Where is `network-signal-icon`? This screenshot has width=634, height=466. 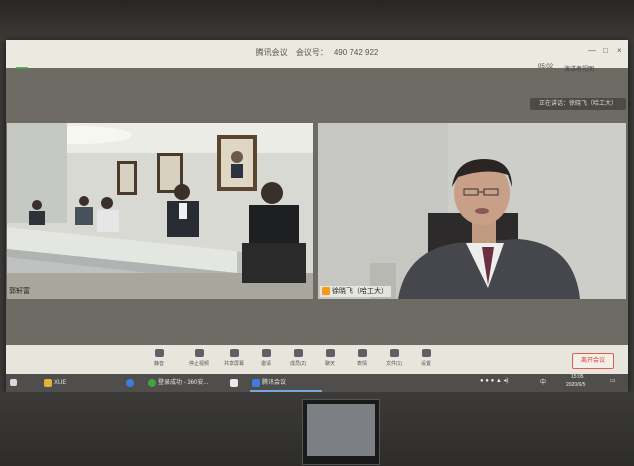 network-signal-icon is located at coordinates (22, 65).